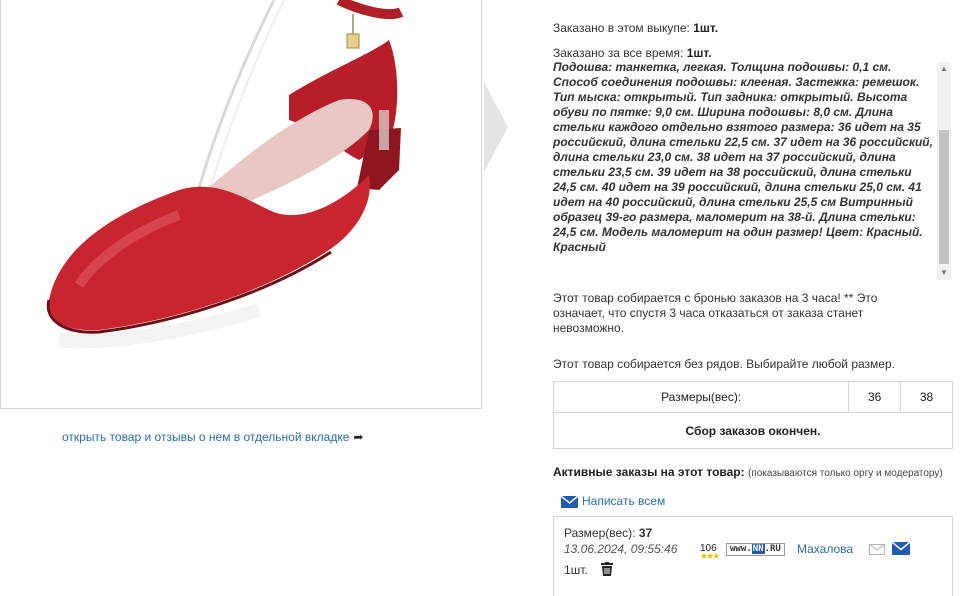 The image size is (971, 596). I want to click on logo-nn: NN, so click(758, 549).